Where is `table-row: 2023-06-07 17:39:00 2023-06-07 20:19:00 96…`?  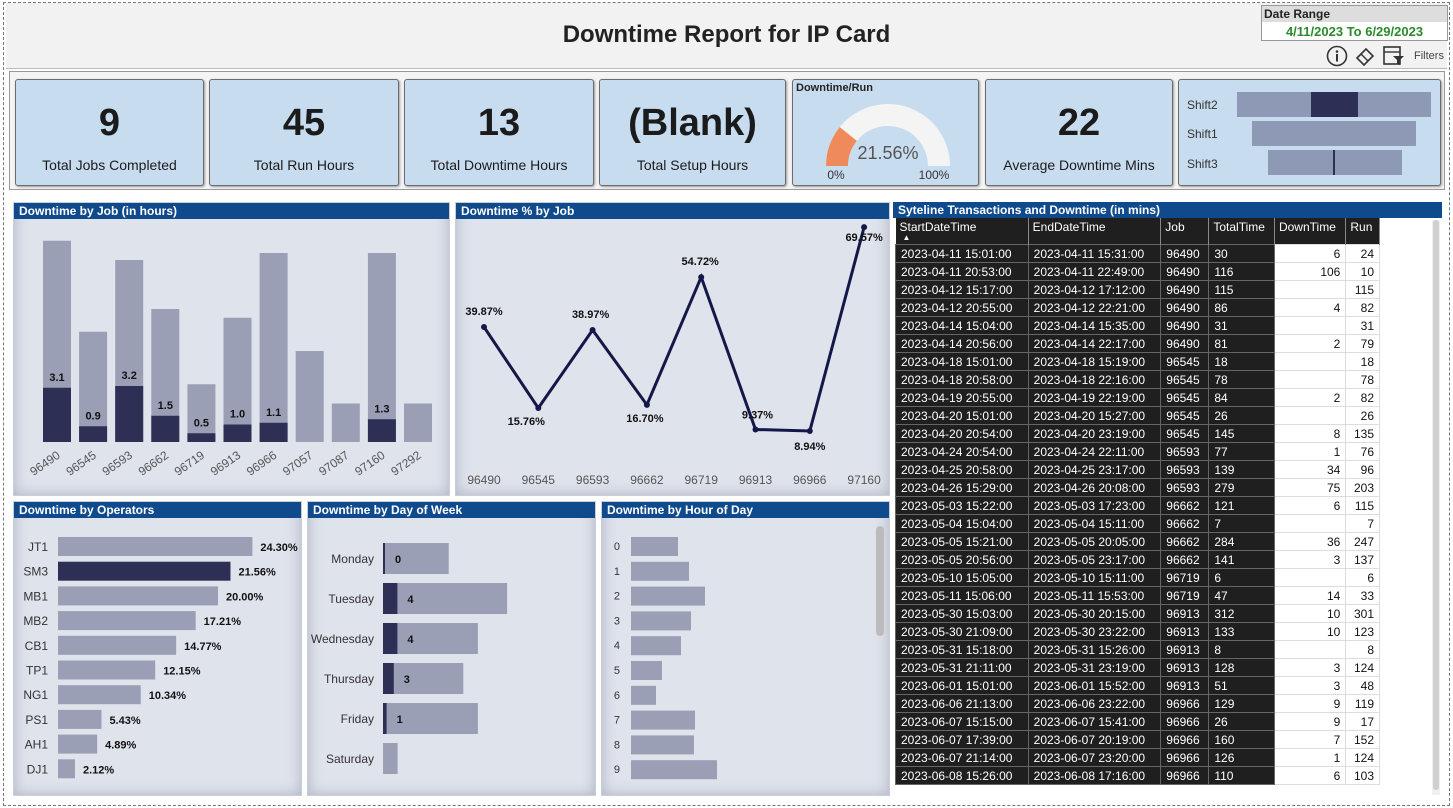 table-row: 2023-06-07 17:39:00 2023-06-07 20:19:00 96… is located at coordinates (1137, 739).